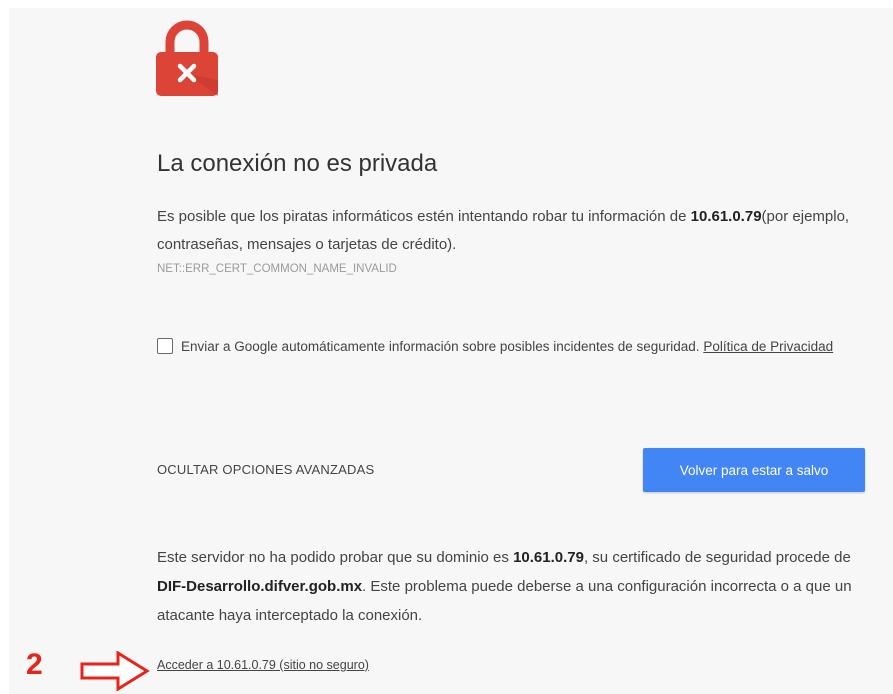  I want to click on error-code: NET::ERR_CERT_COMMON_NAME_INVALID, so click(277, 269).